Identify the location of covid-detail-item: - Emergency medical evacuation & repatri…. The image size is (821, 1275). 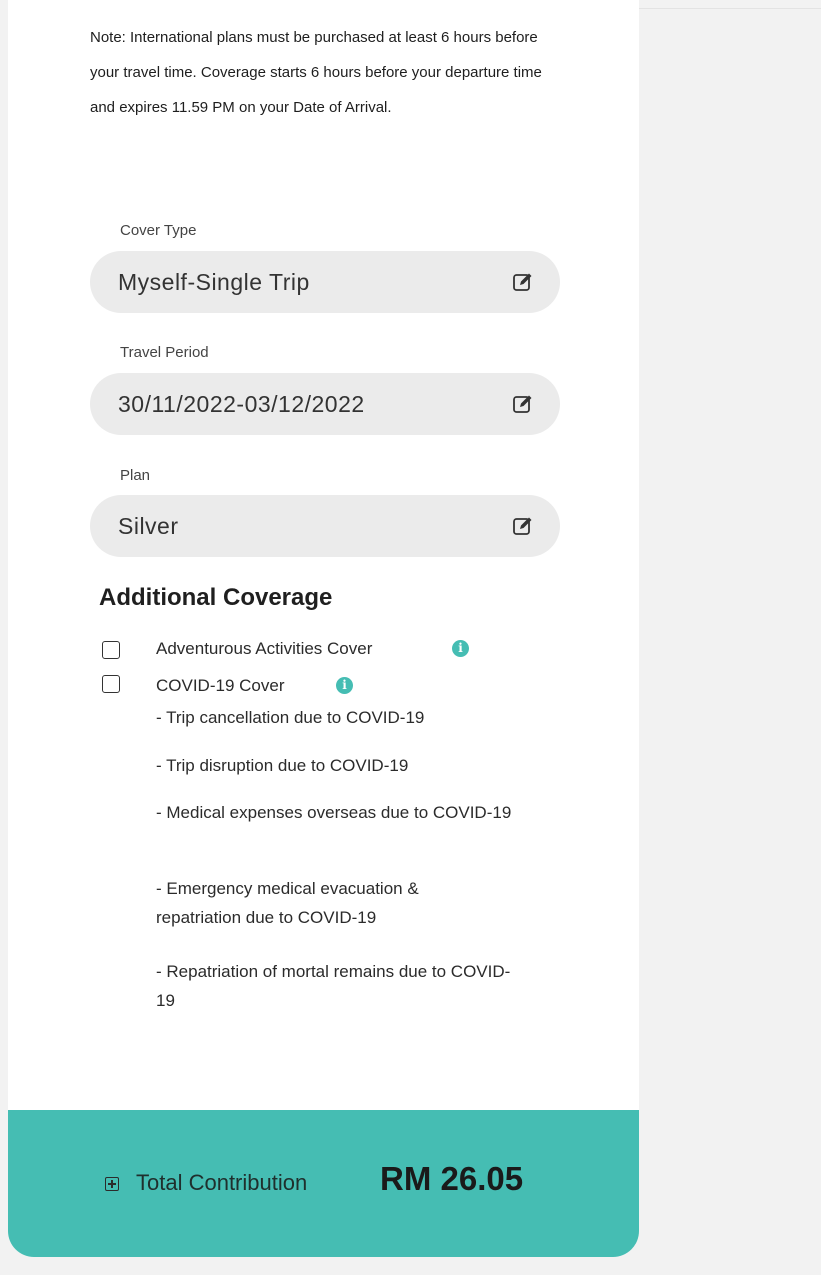
(287, 903).